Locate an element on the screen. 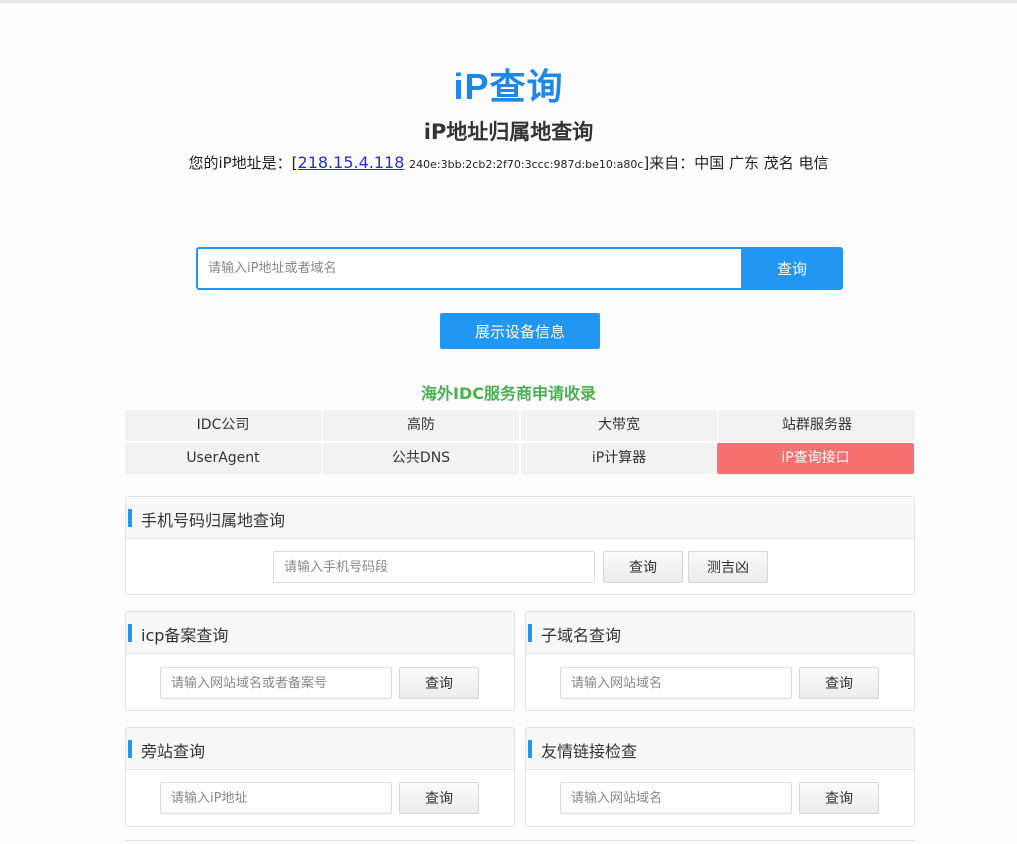  icp-input is located at coordinates (276, 683).